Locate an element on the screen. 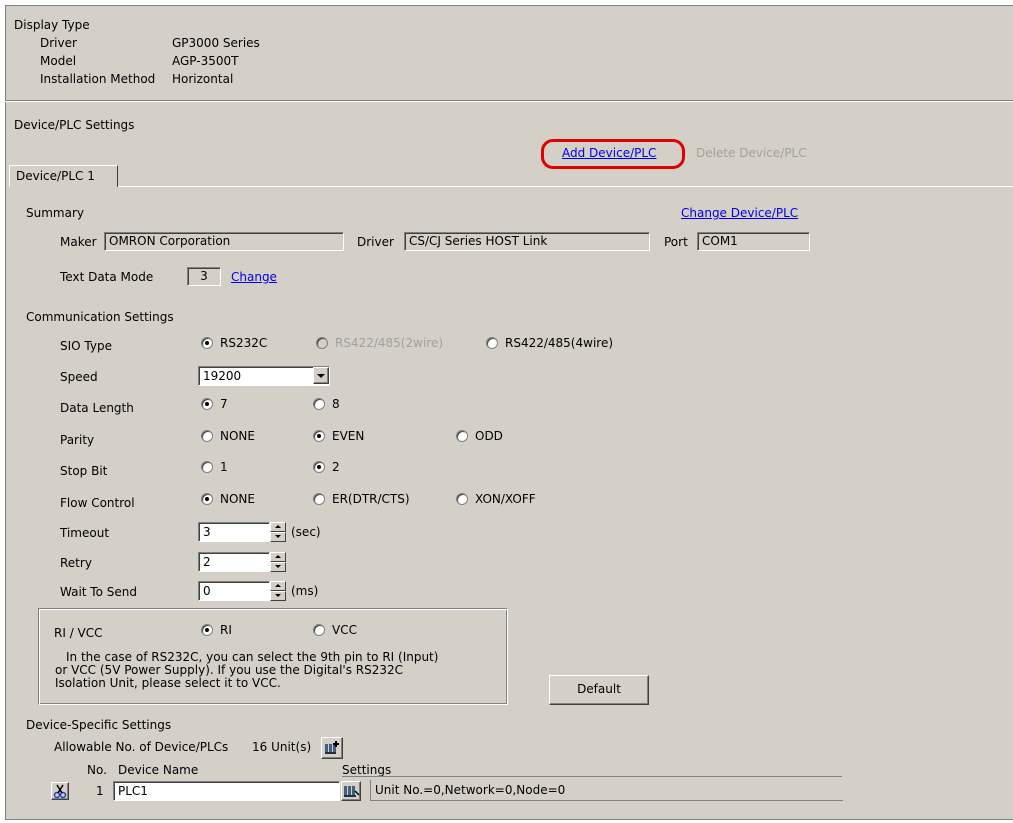 Image resolution: width=1013 pixels, height=823 pixels. parity-none-label: NONE is located at coordinates (237, 436).